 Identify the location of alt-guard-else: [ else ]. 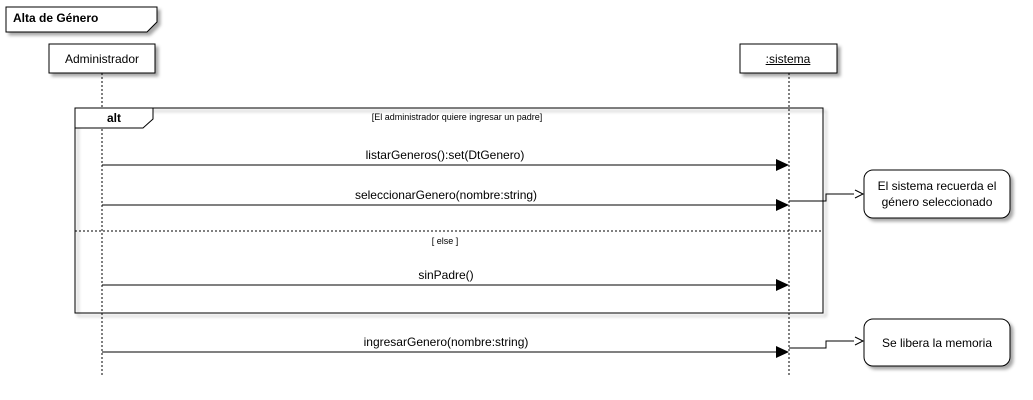
(445, 241).